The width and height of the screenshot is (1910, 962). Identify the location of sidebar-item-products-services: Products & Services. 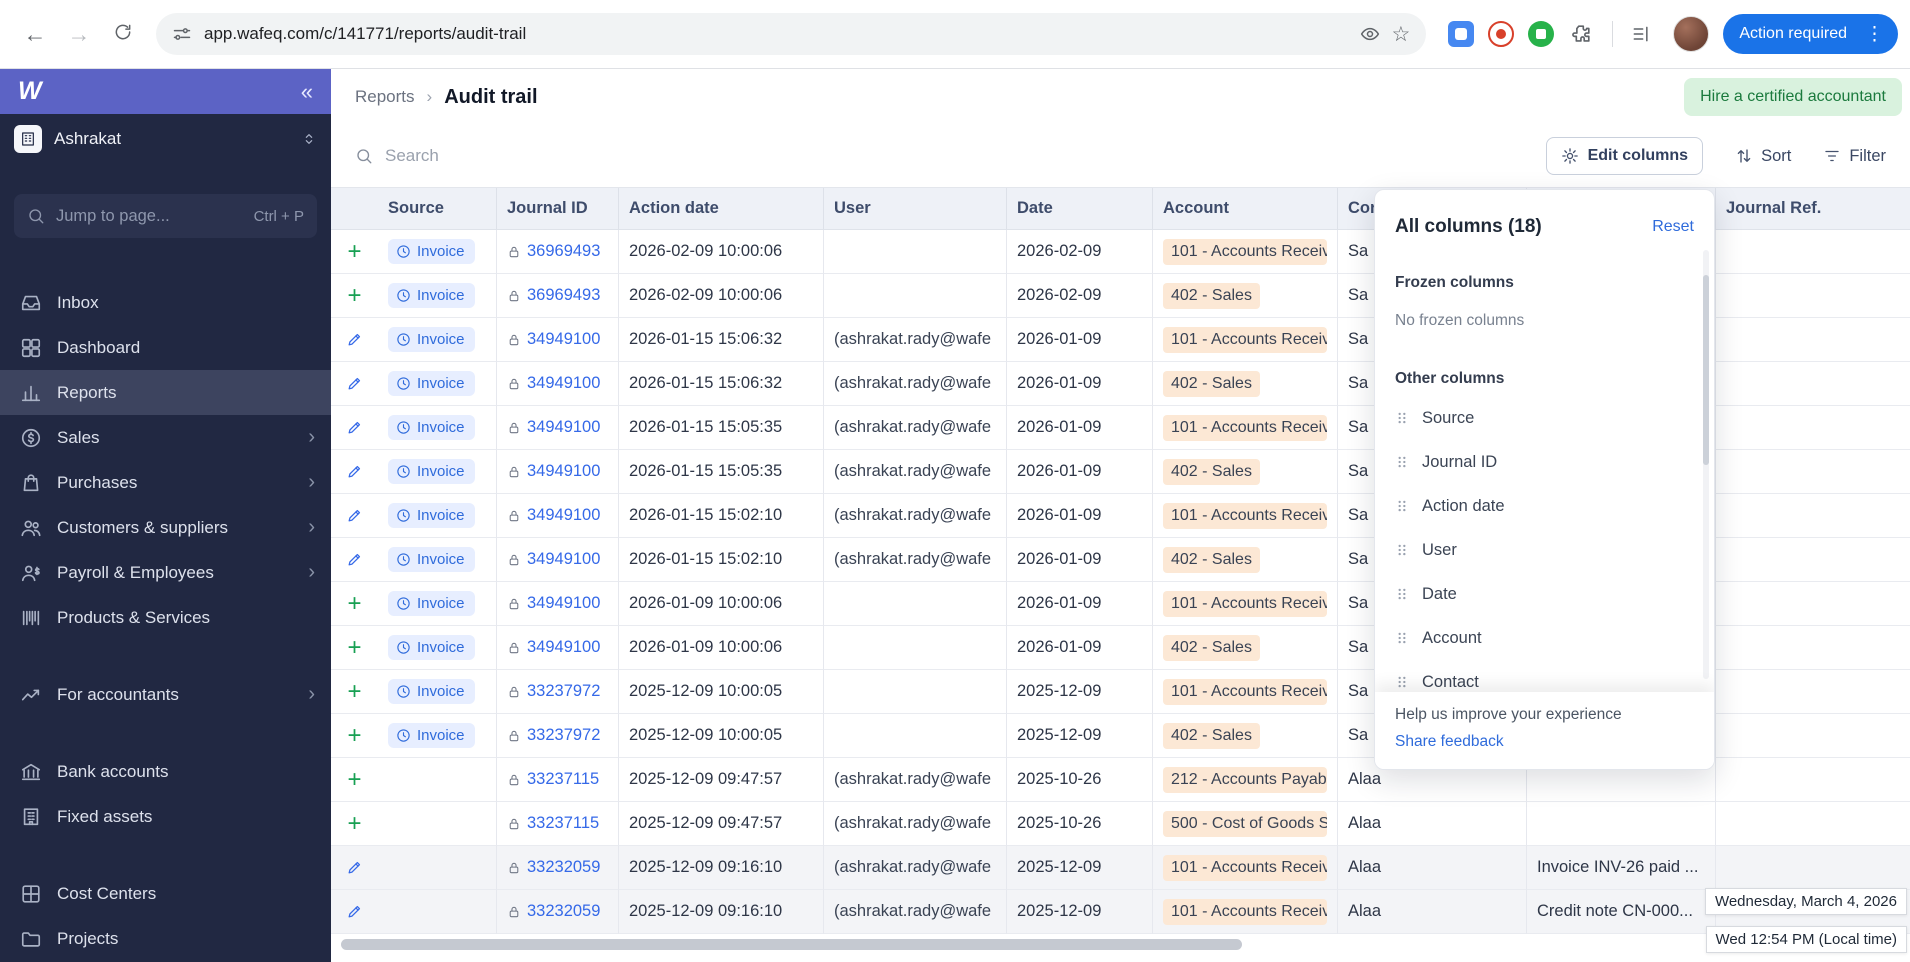
(165, 617).